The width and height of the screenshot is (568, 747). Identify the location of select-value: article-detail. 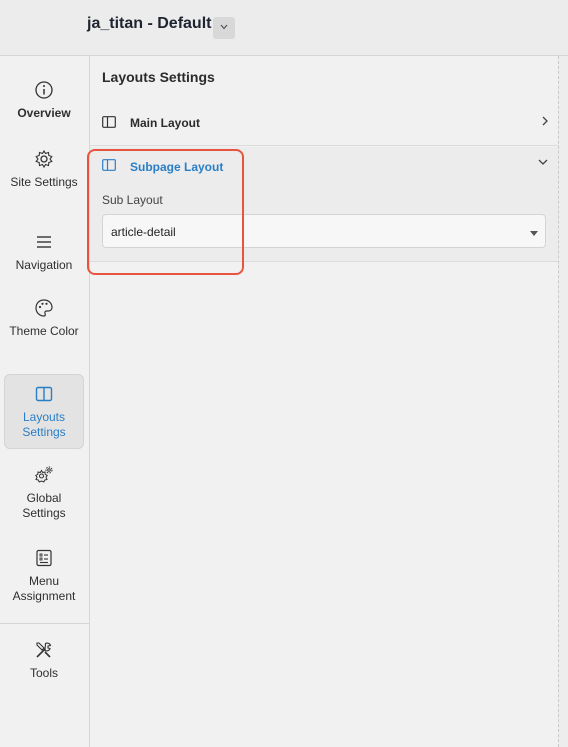
(143, 232).